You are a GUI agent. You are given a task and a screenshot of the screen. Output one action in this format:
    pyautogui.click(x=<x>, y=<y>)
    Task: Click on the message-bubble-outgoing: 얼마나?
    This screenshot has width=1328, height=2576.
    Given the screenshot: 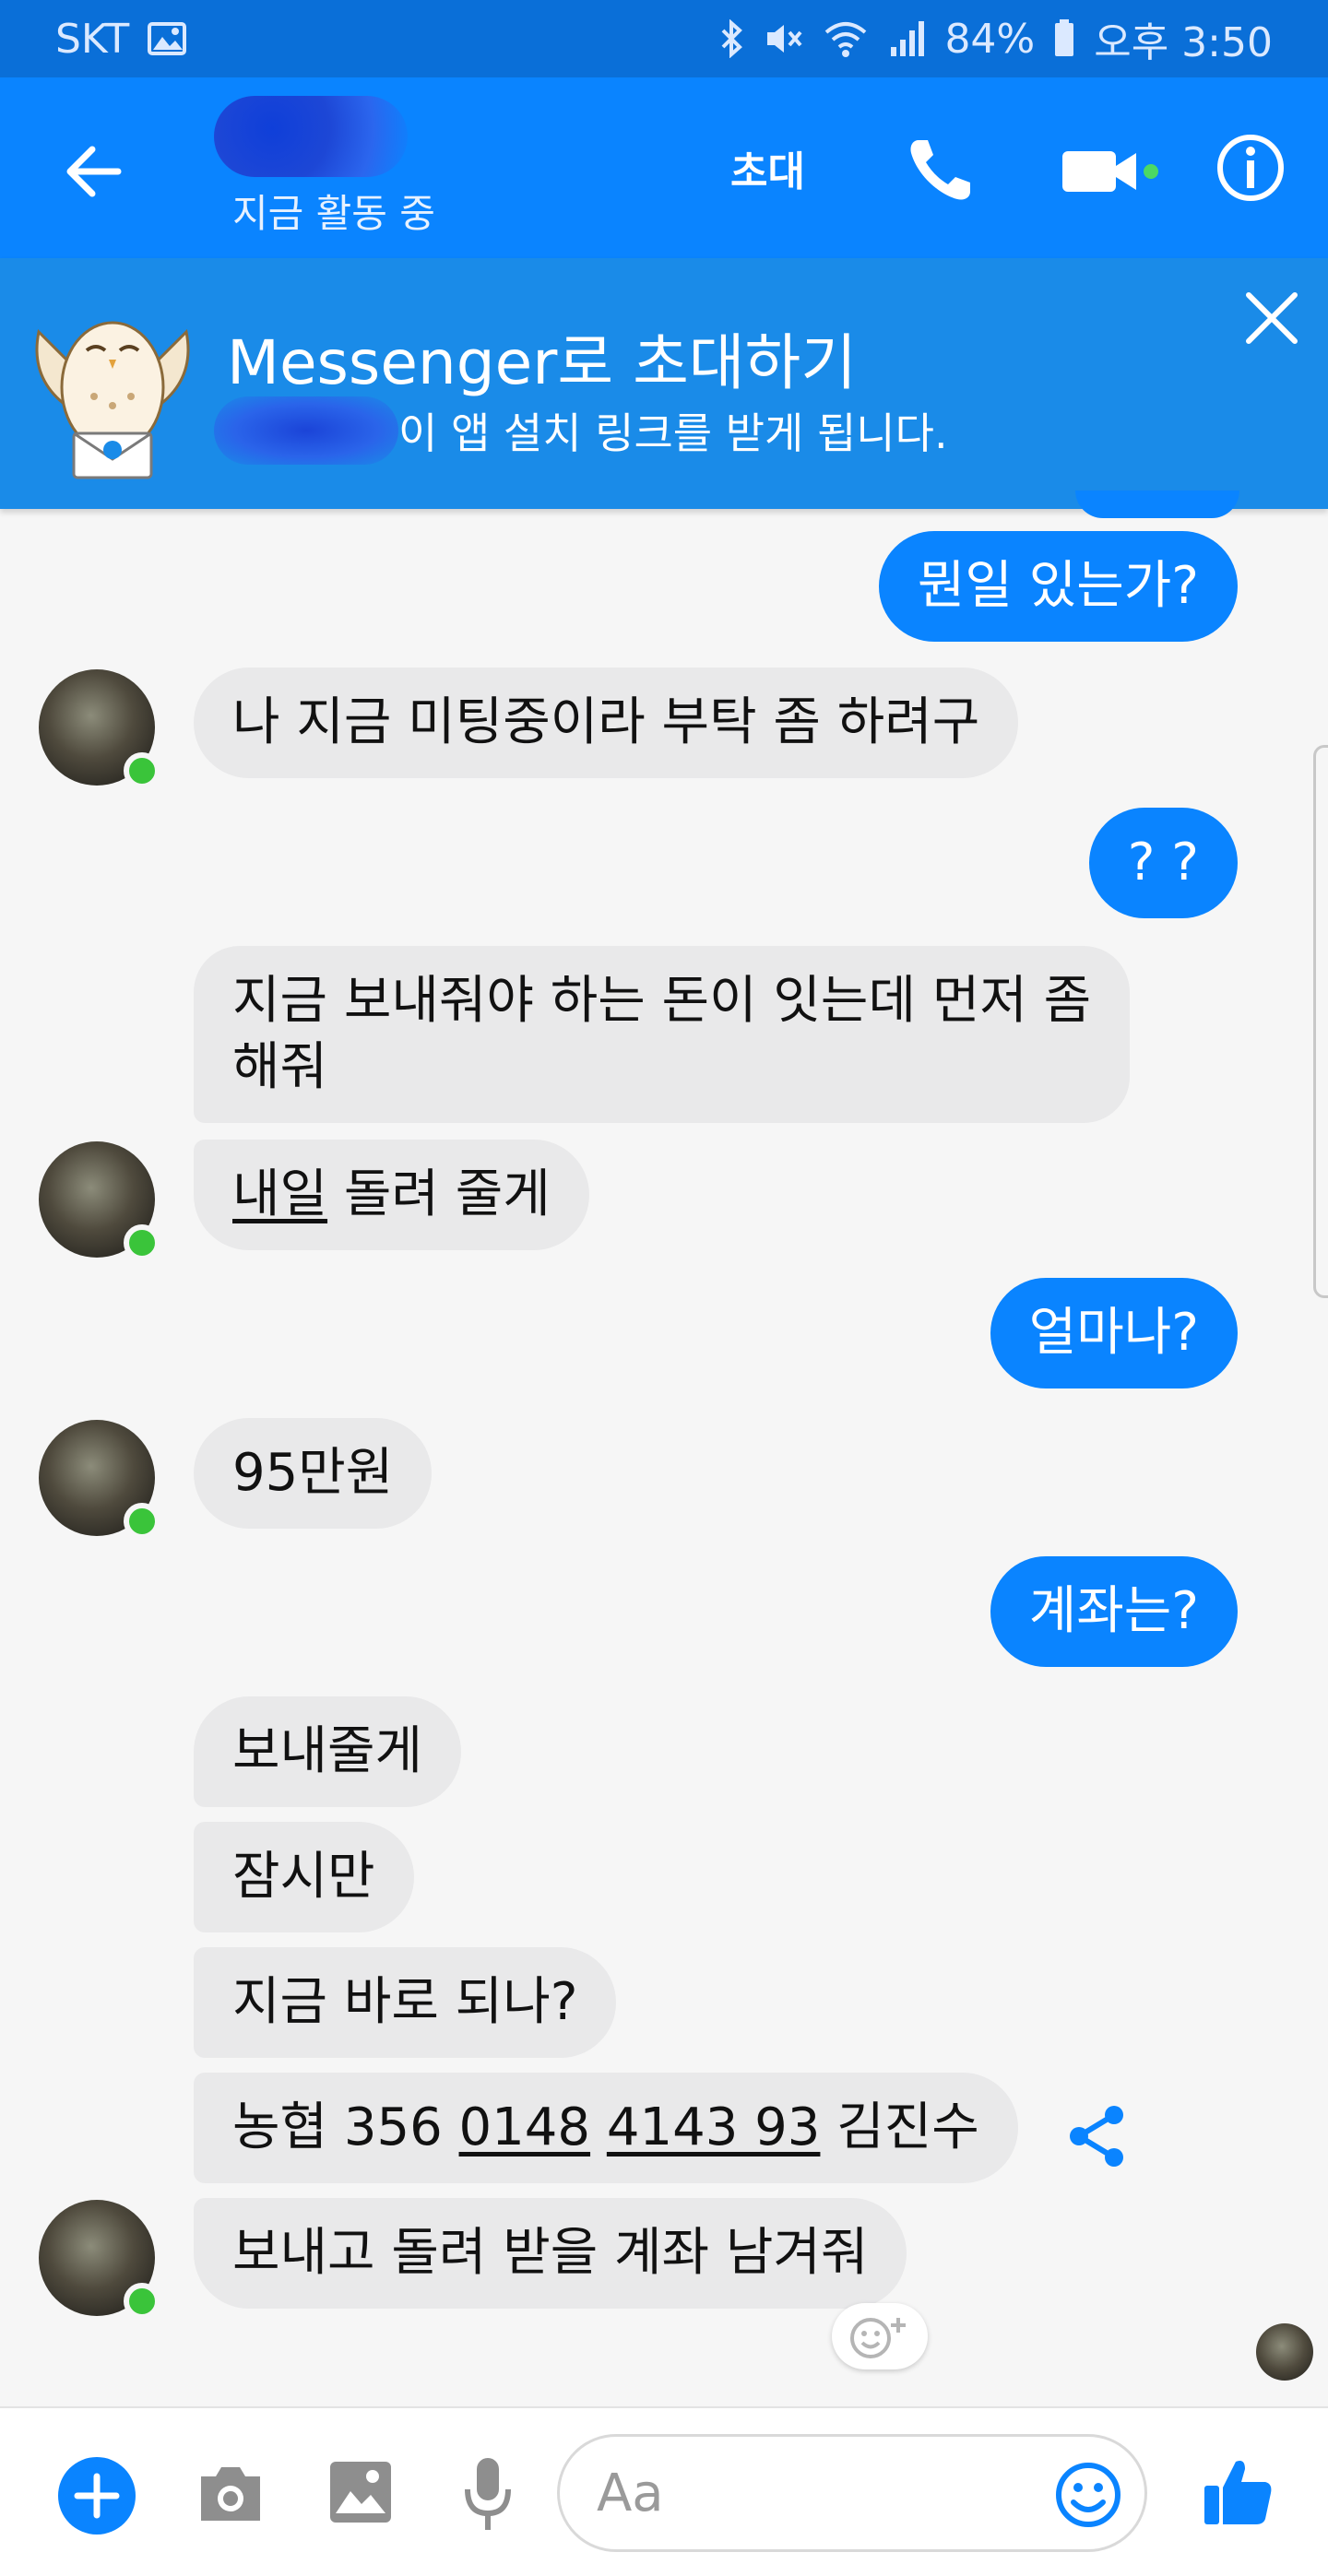 What is the action you would take?
    pyautogui.click(x=1114, y=1333)
    